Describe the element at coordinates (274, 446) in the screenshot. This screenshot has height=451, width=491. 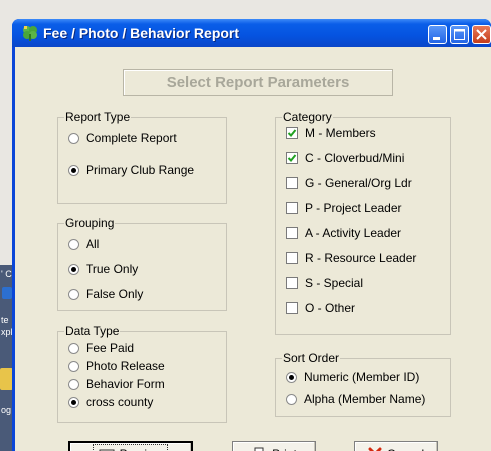
I see `print-button: Print` at that location.